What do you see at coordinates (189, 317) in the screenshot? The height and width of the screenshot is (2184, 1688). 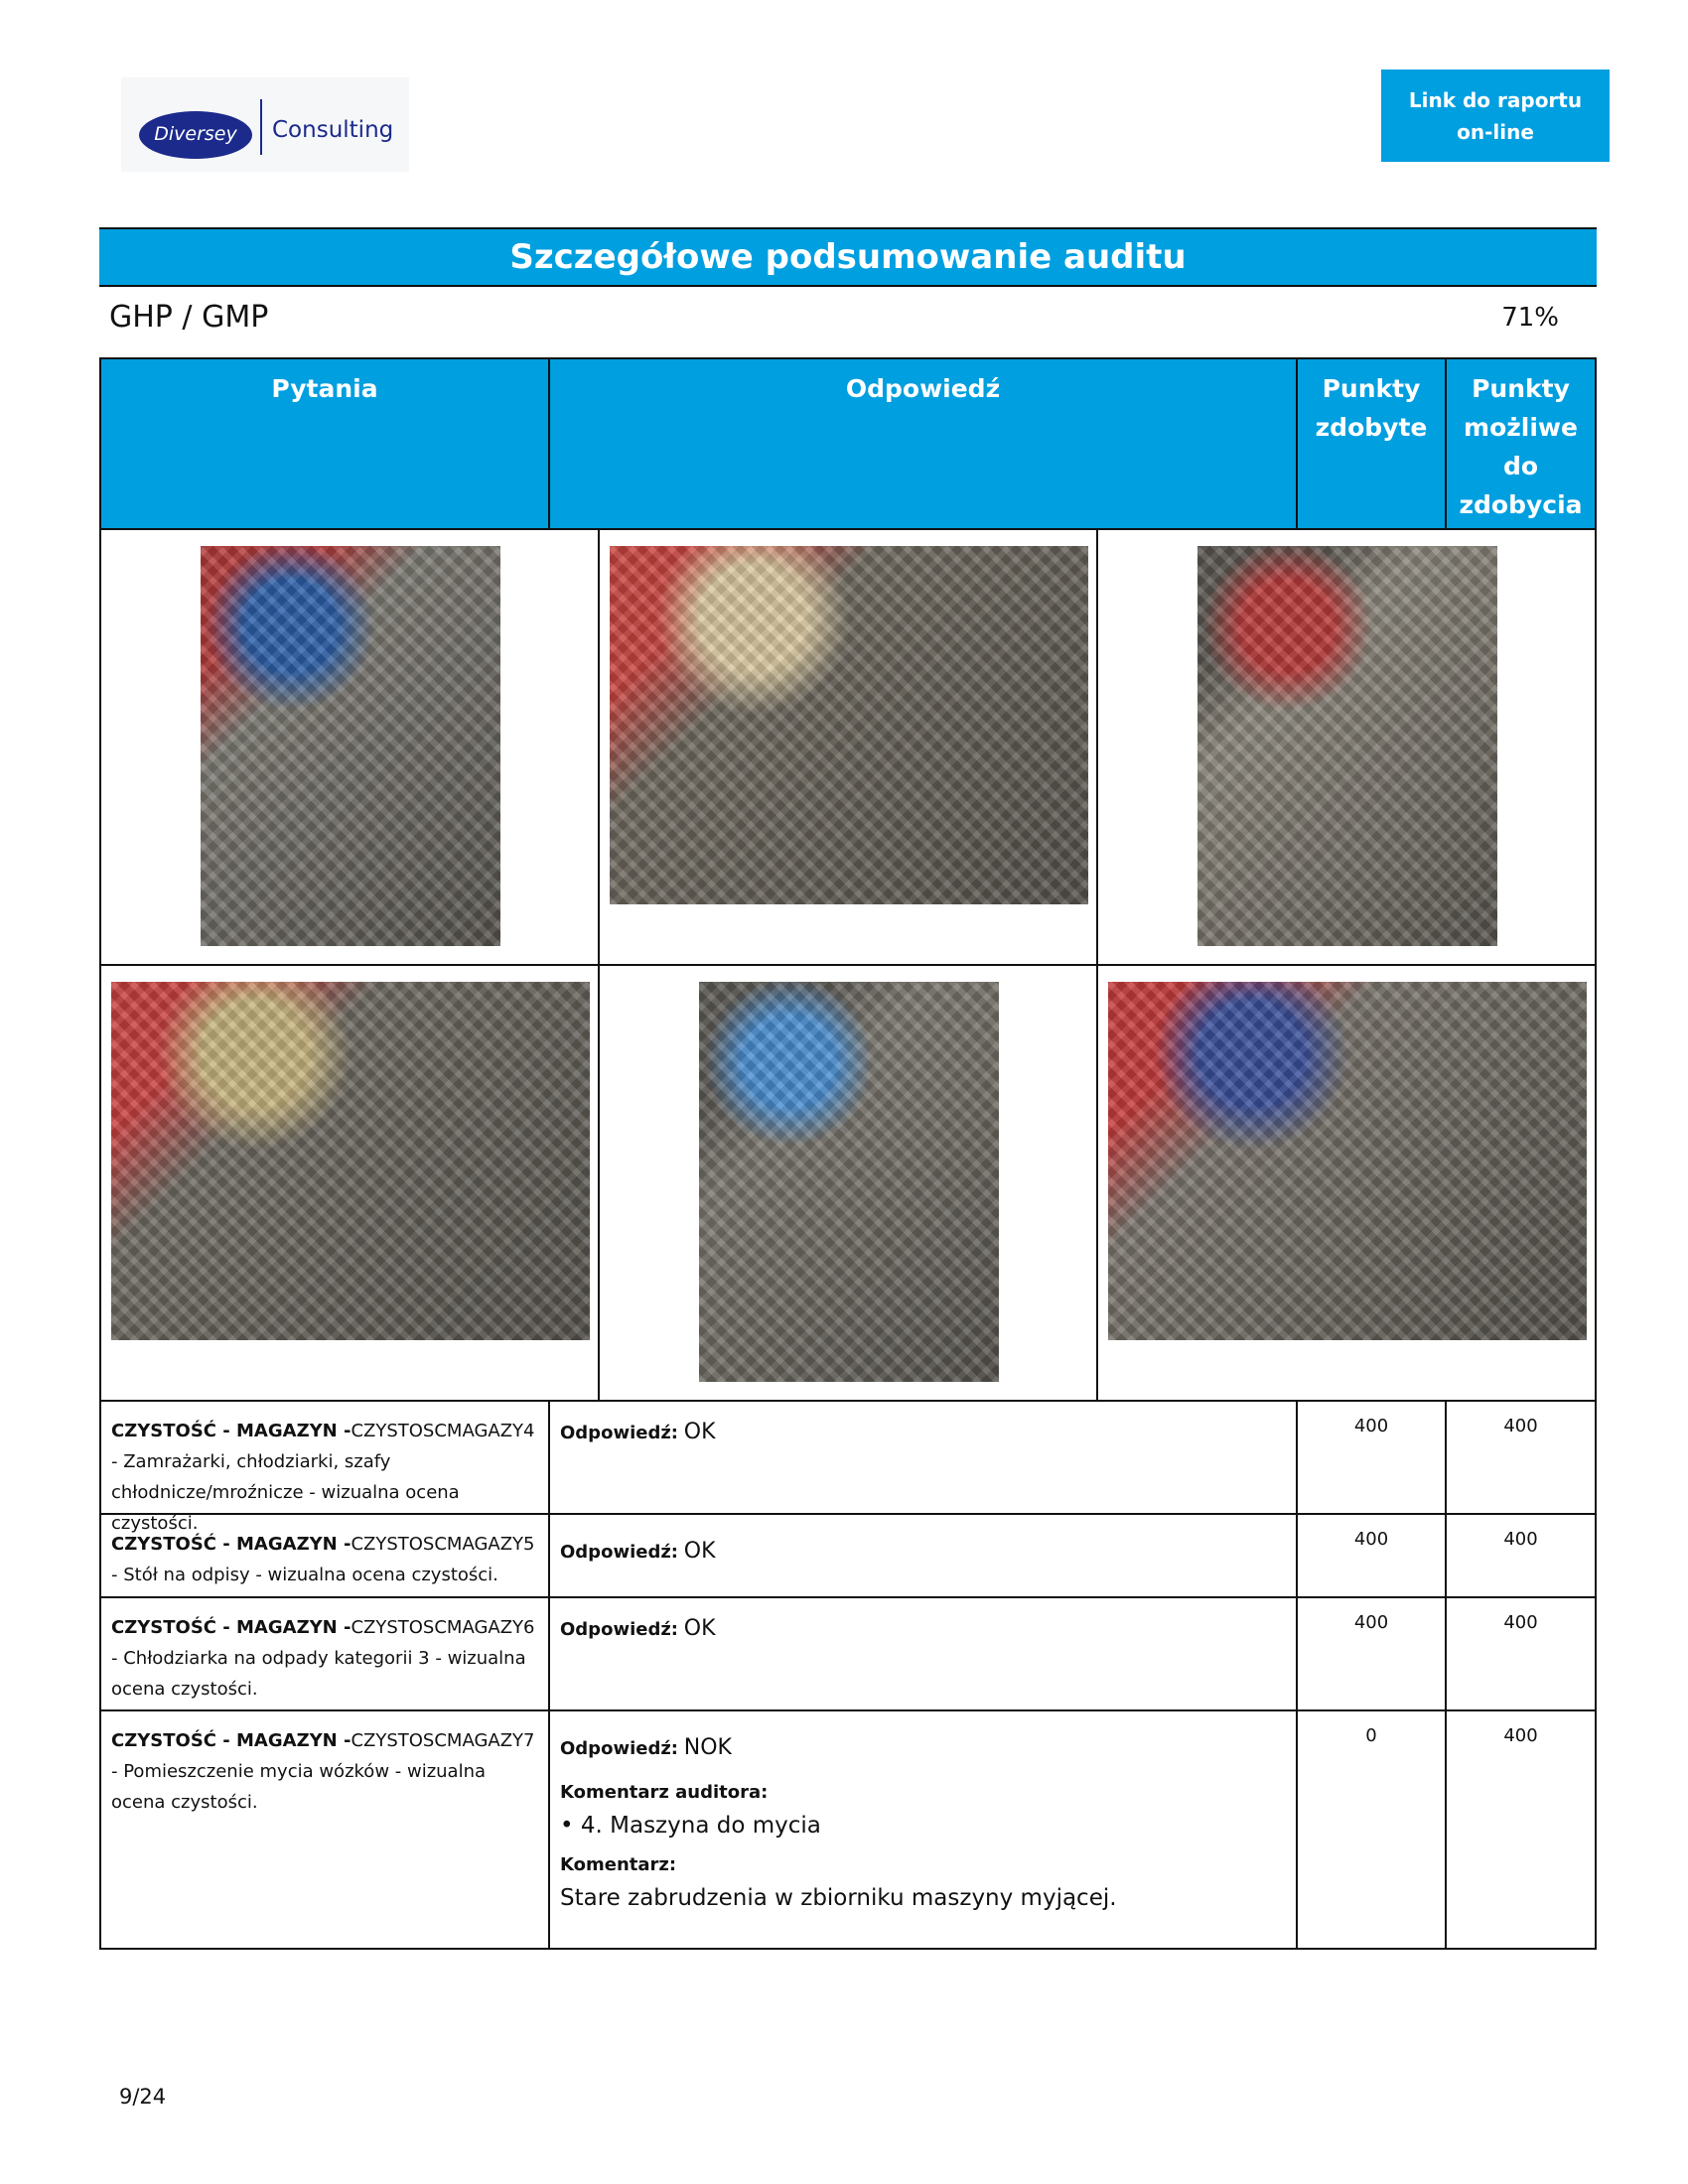 I see `section-name: GHP / GMP` at bounding box center [189, 317].